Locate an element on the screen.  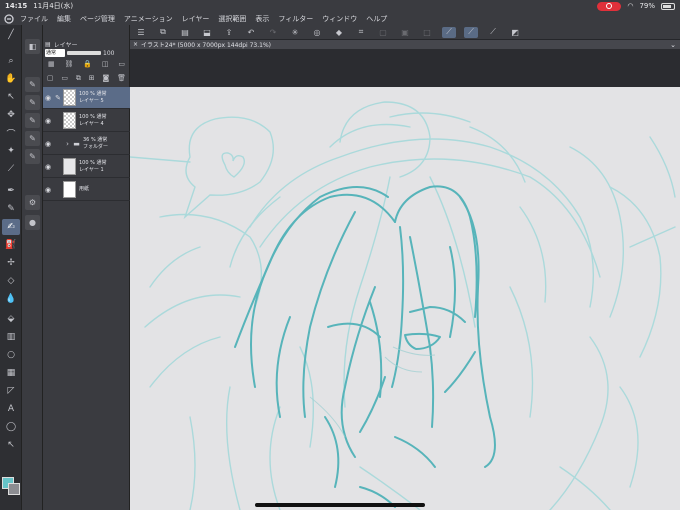
new-folder-icon: ▭ is located at coordinates (64, 79).